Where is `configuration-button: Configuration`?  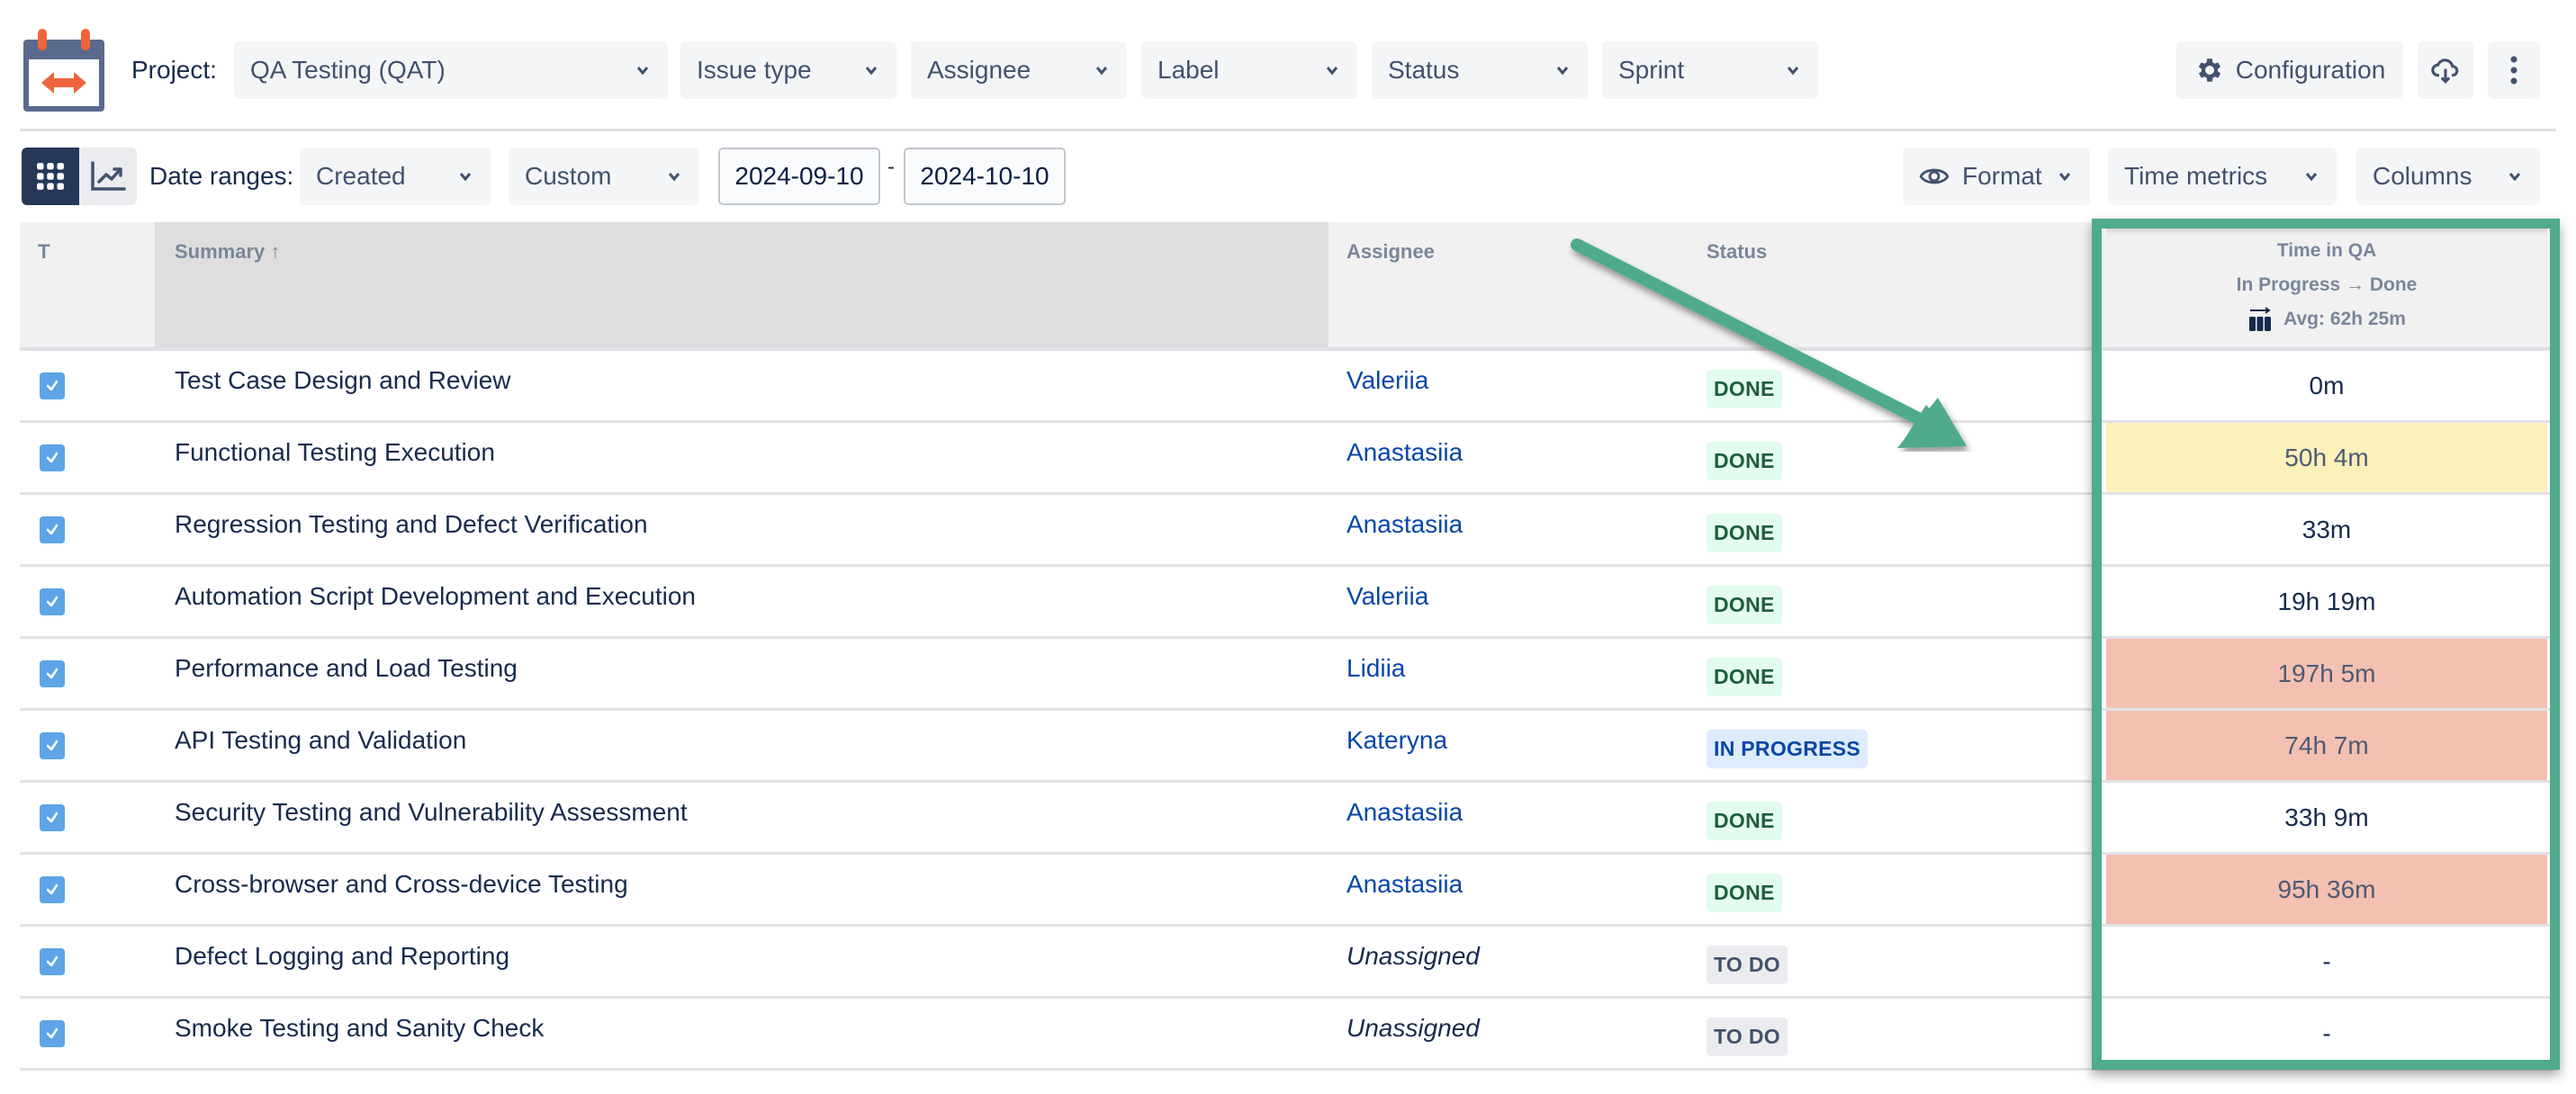 configuration-button: Configuration is located at coordinates (2289, 70).